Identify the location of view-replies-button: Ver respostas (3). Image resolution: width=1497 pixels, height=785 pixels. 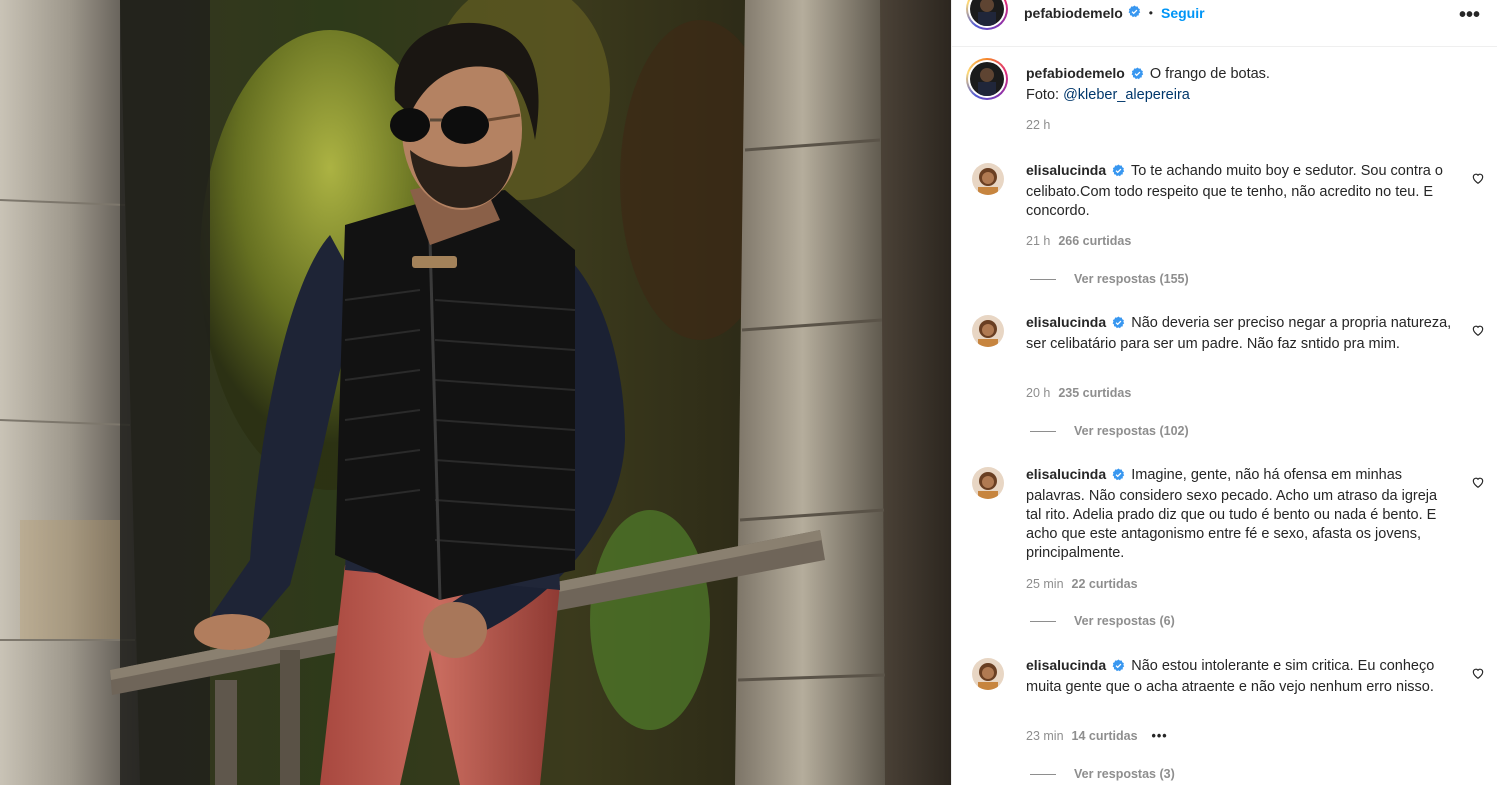
(1102, 774).